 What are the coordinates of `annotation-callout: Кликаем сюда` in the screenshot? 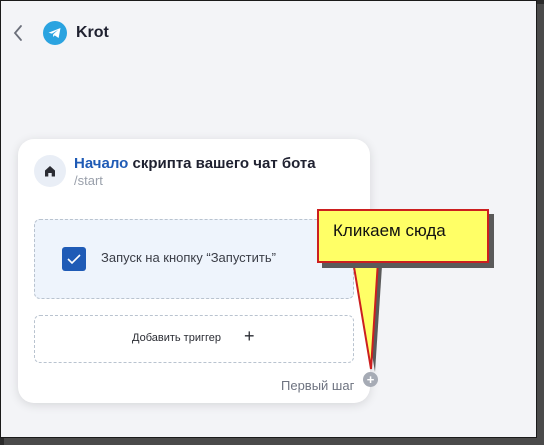 It's located at (403, 236).